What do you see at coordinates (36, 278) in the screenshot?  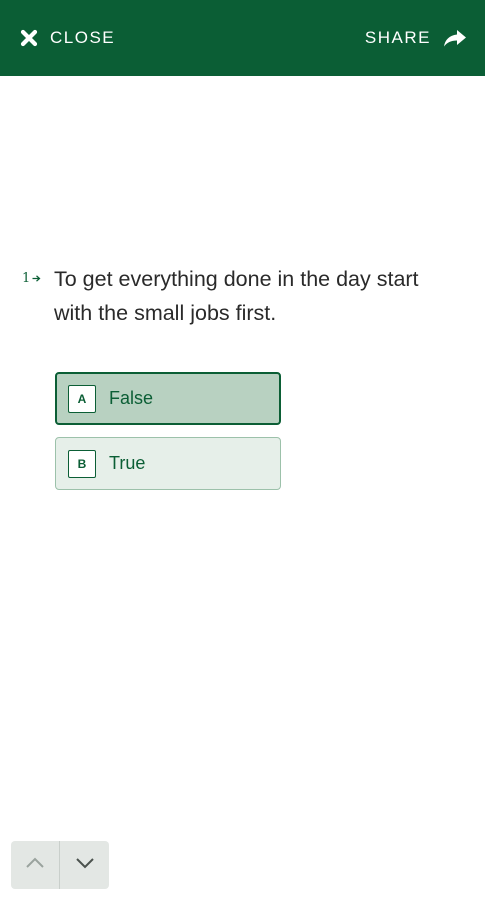 I see `arrow-right-icon` at bounding box center [36, 278].